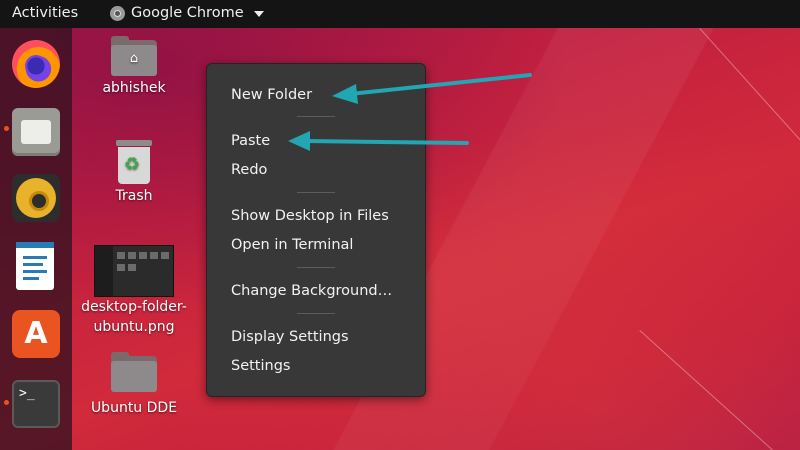 The image size is (800, 450). What do you see at coordinates (36, 64) in the screenshot?
I see `firefox-icon` at bounding box center [36, 64].